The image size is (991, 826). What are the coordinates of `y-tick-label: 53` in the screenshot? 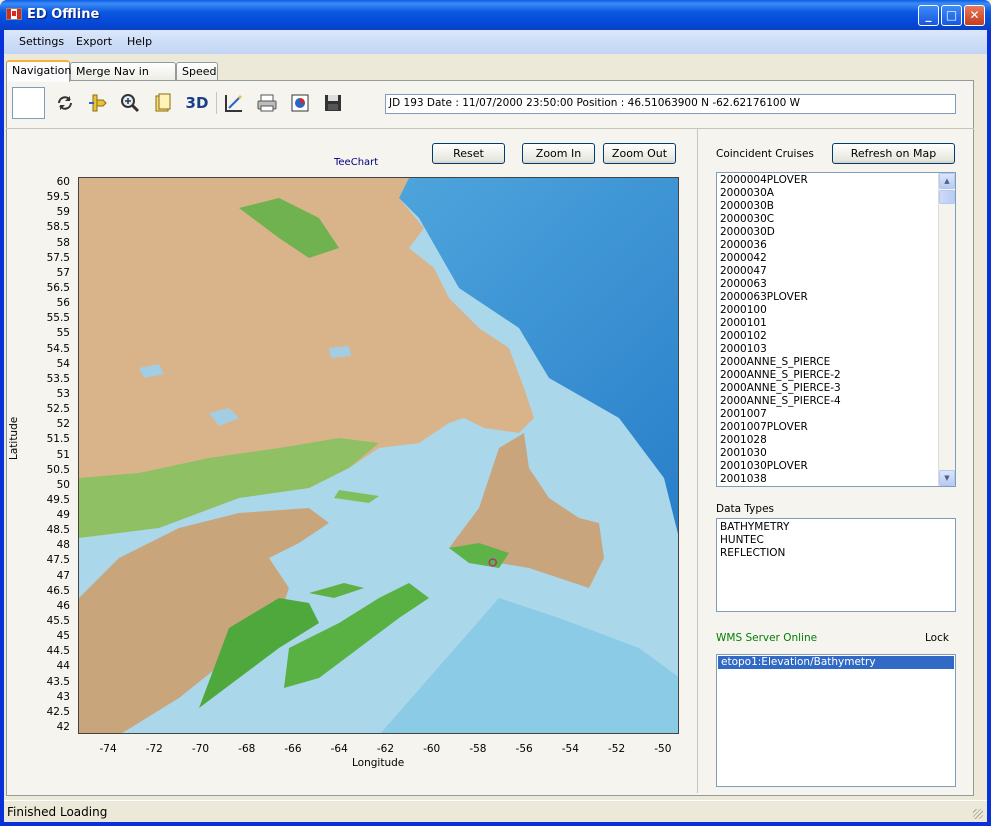 It's located at (63, 393).